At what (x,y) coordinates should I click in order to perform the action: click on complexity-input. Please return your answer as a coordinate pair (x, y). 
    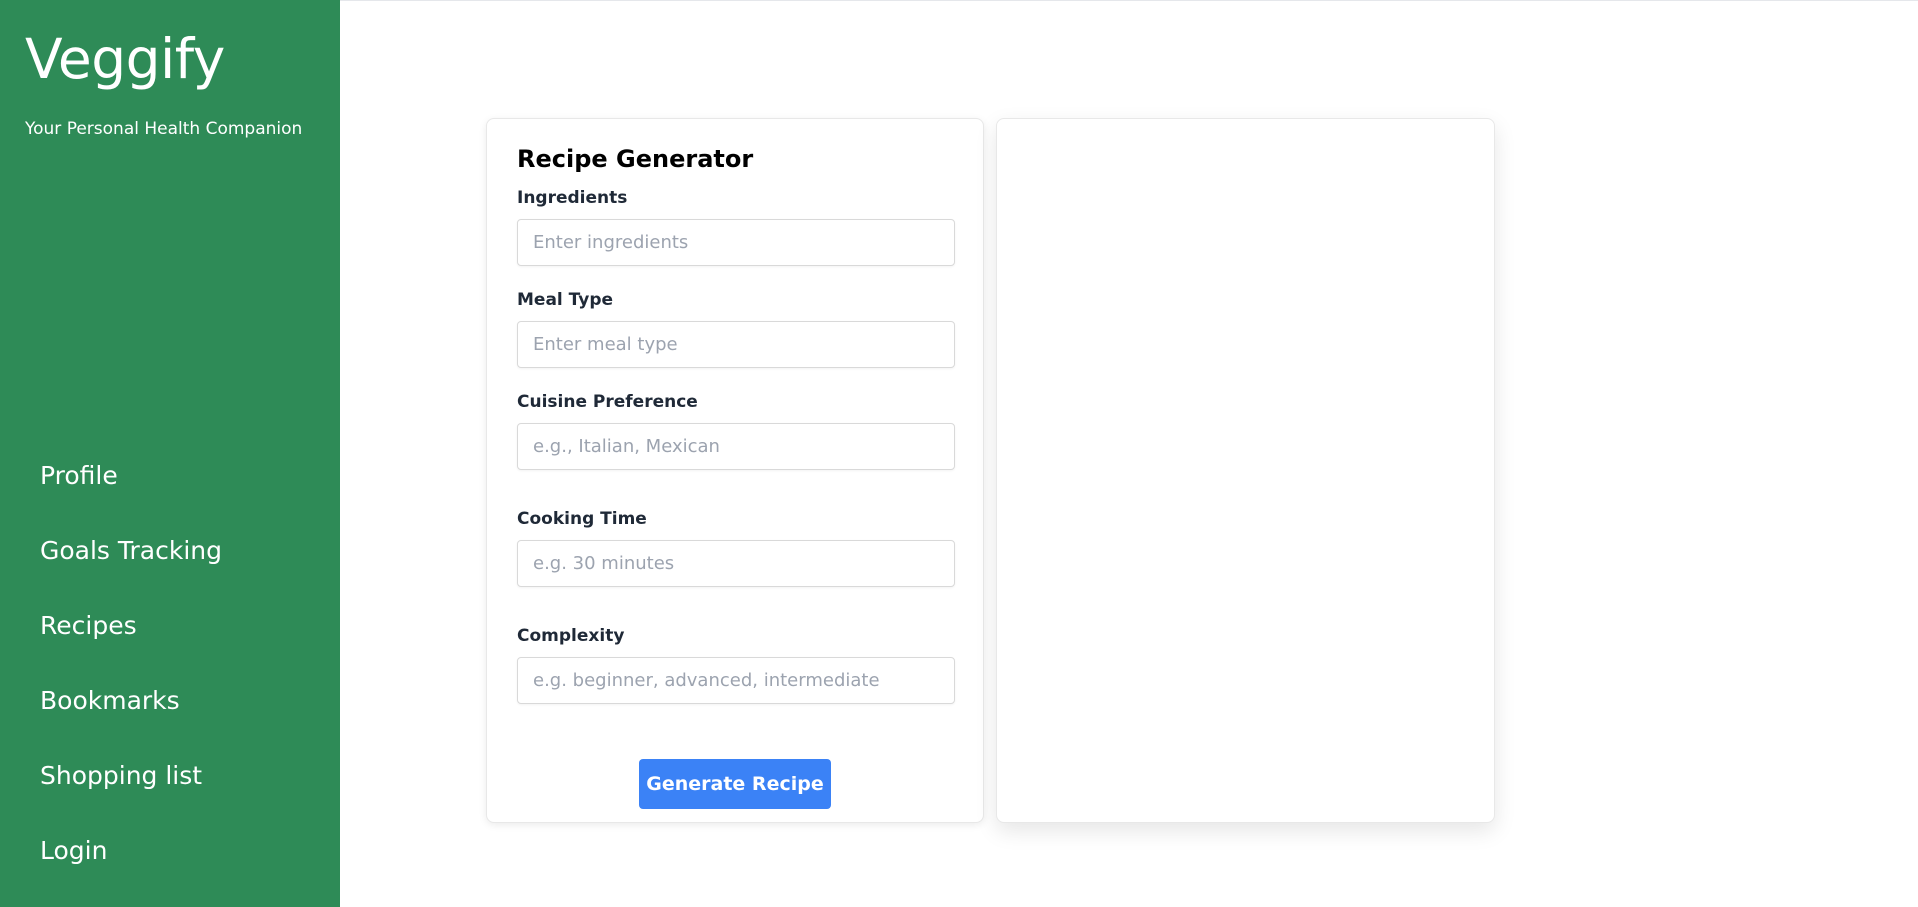
    Looking at the image, I should click on (736, 680).